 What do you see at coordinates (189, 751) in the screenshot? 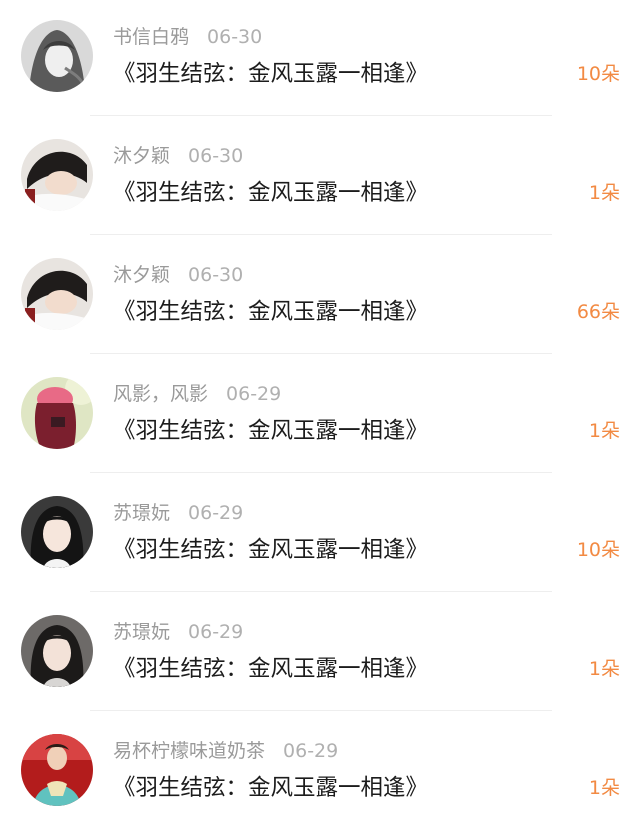
I see `user-name: 易杯柠檬味道奶茶` at bounding box center [189, 751].